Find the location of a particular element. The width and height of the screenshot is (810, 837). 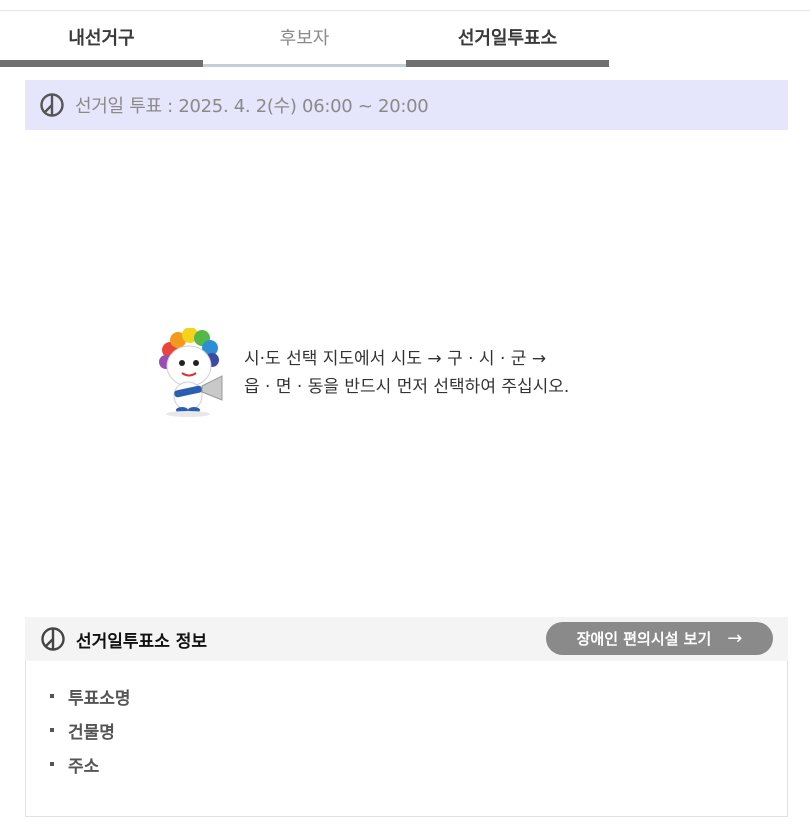

arrow-right-icon: → is located at coordinates (735, 638).